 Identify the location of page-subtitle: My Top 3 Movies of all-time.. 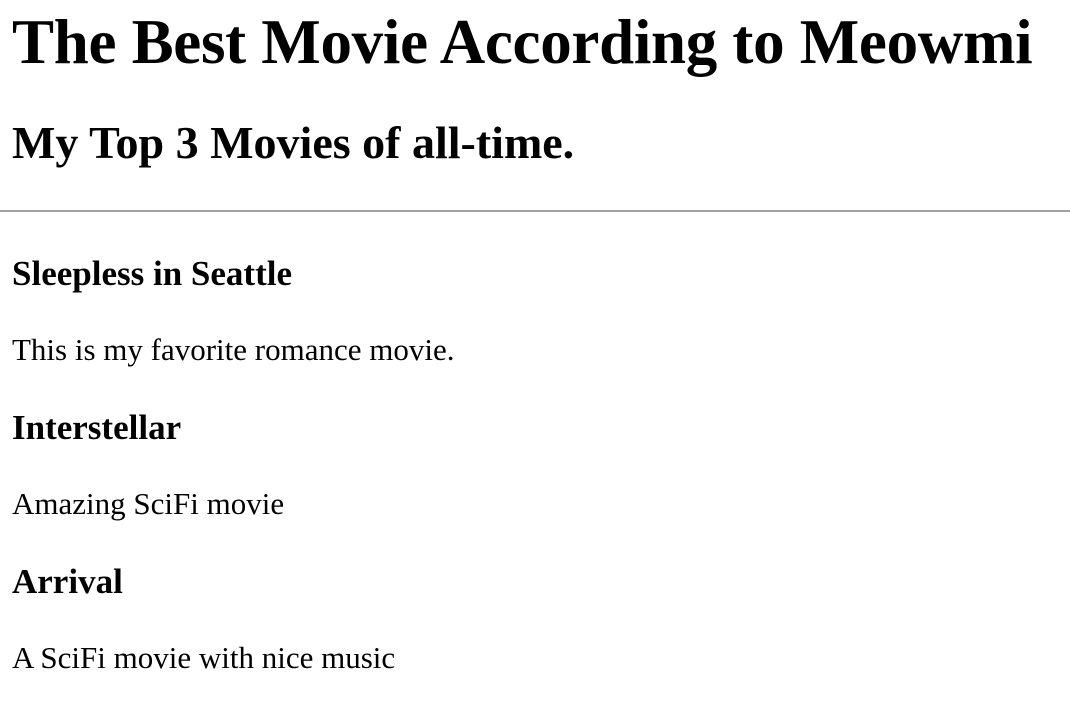
(293, 142).